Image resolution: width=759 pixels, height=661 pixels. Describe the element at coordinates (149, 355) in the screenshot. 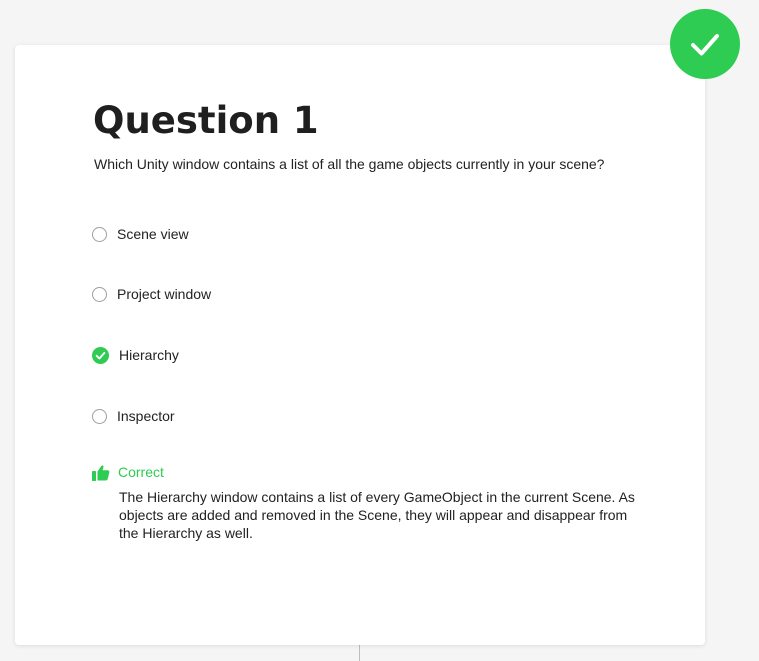

I see `option-label: Hierarchy` at that location.